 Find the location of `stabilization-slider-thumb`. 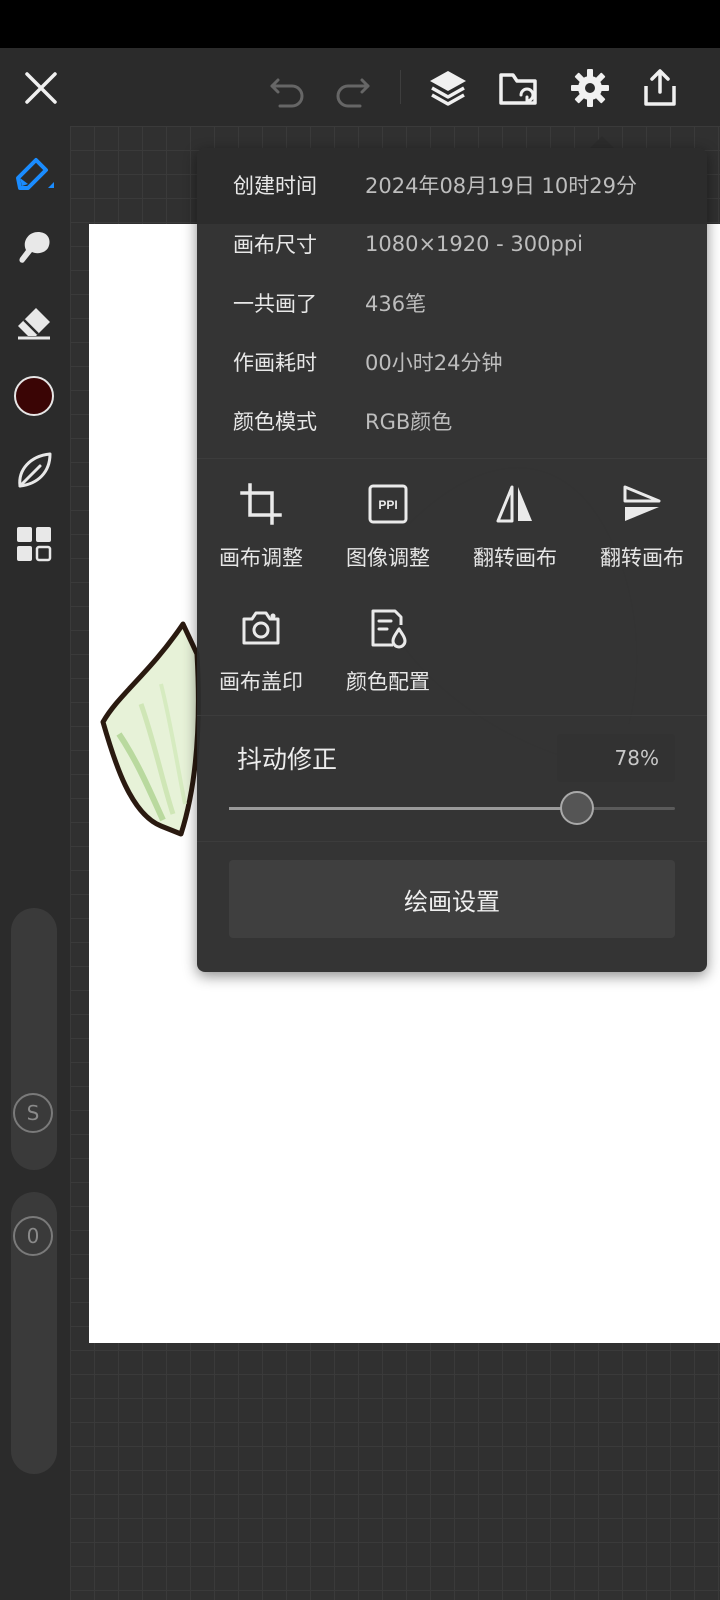

stabilization-slider-thumb is located at coordinates (576, 808).